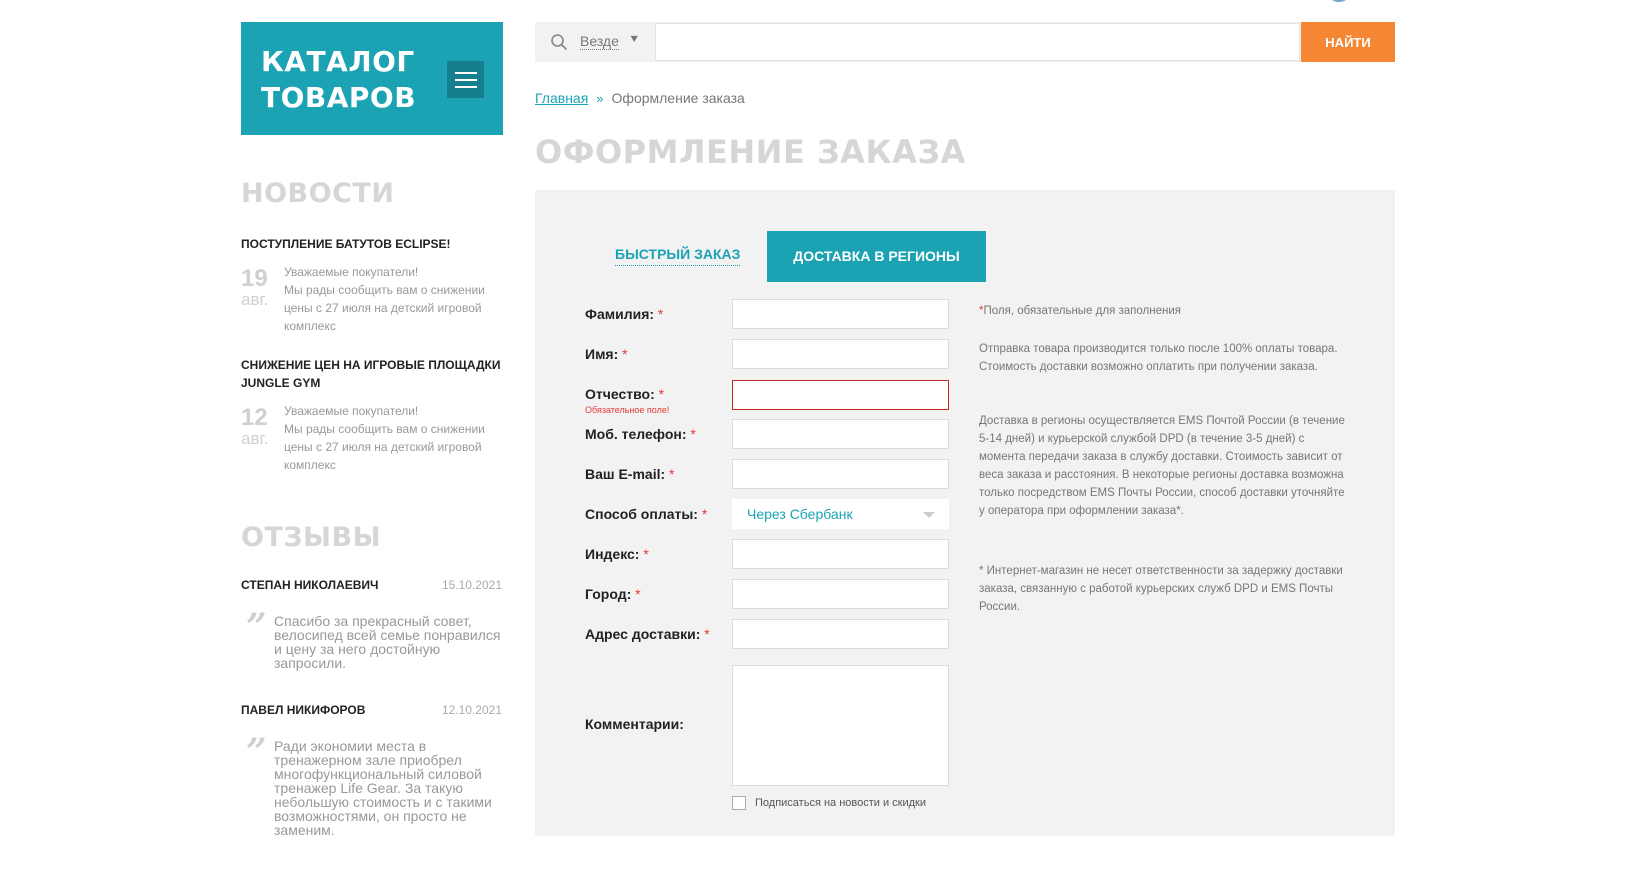  What do you see at coordinates (840, 634) in the screenshot?
I see `address-field` at bounding box center [840, 634].